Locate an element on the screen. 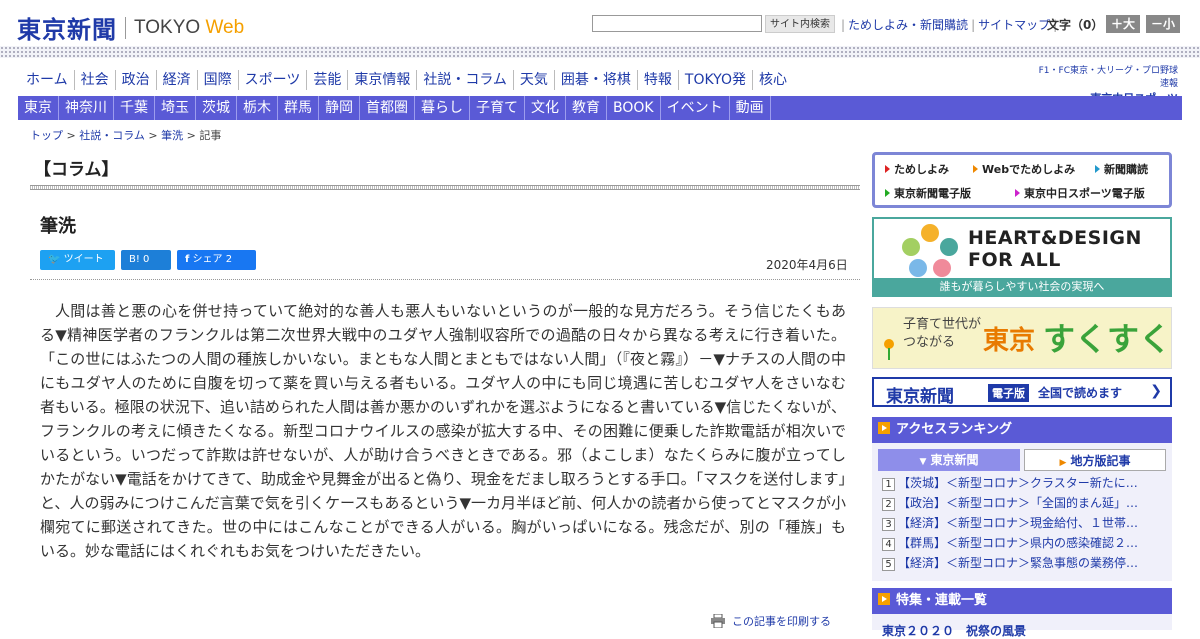 The width and height of the screenshot is (1200, 639). text-size-up-button: ＋大 is located at coordinates (1123, 24).